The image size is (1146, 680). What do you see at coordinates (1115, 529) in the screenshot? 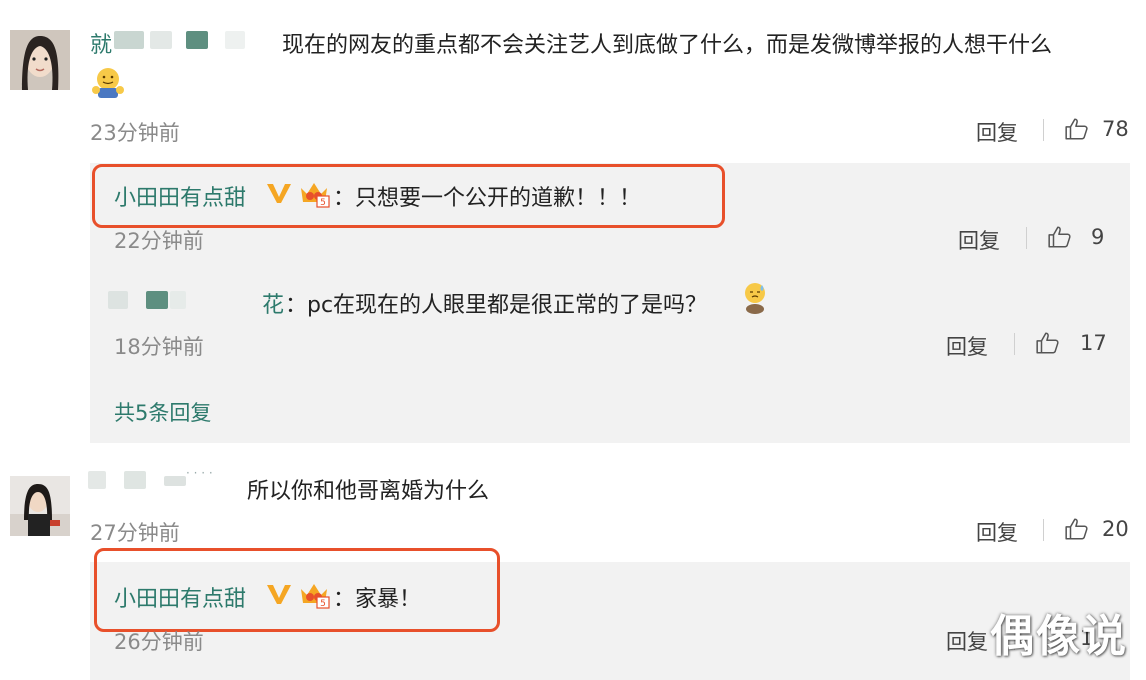
I see `like-count: 20` at bounding box center [1115, 529].